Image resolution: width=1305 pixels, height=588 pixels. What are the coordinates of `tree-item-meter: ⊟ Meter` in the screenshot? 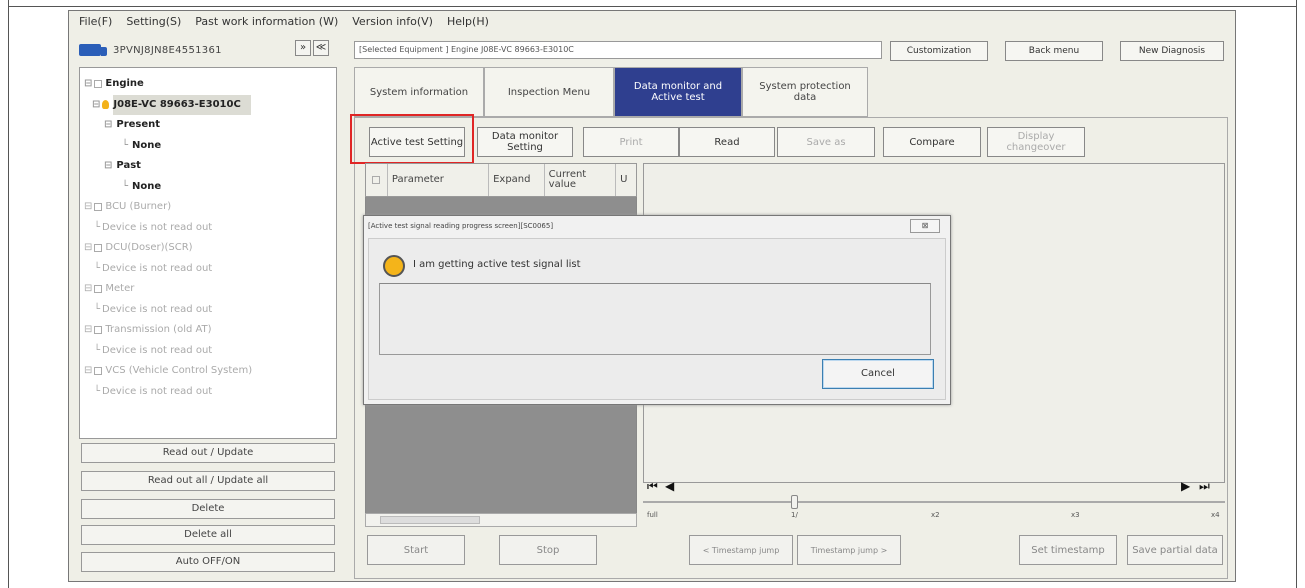 It's located at (208, 289).